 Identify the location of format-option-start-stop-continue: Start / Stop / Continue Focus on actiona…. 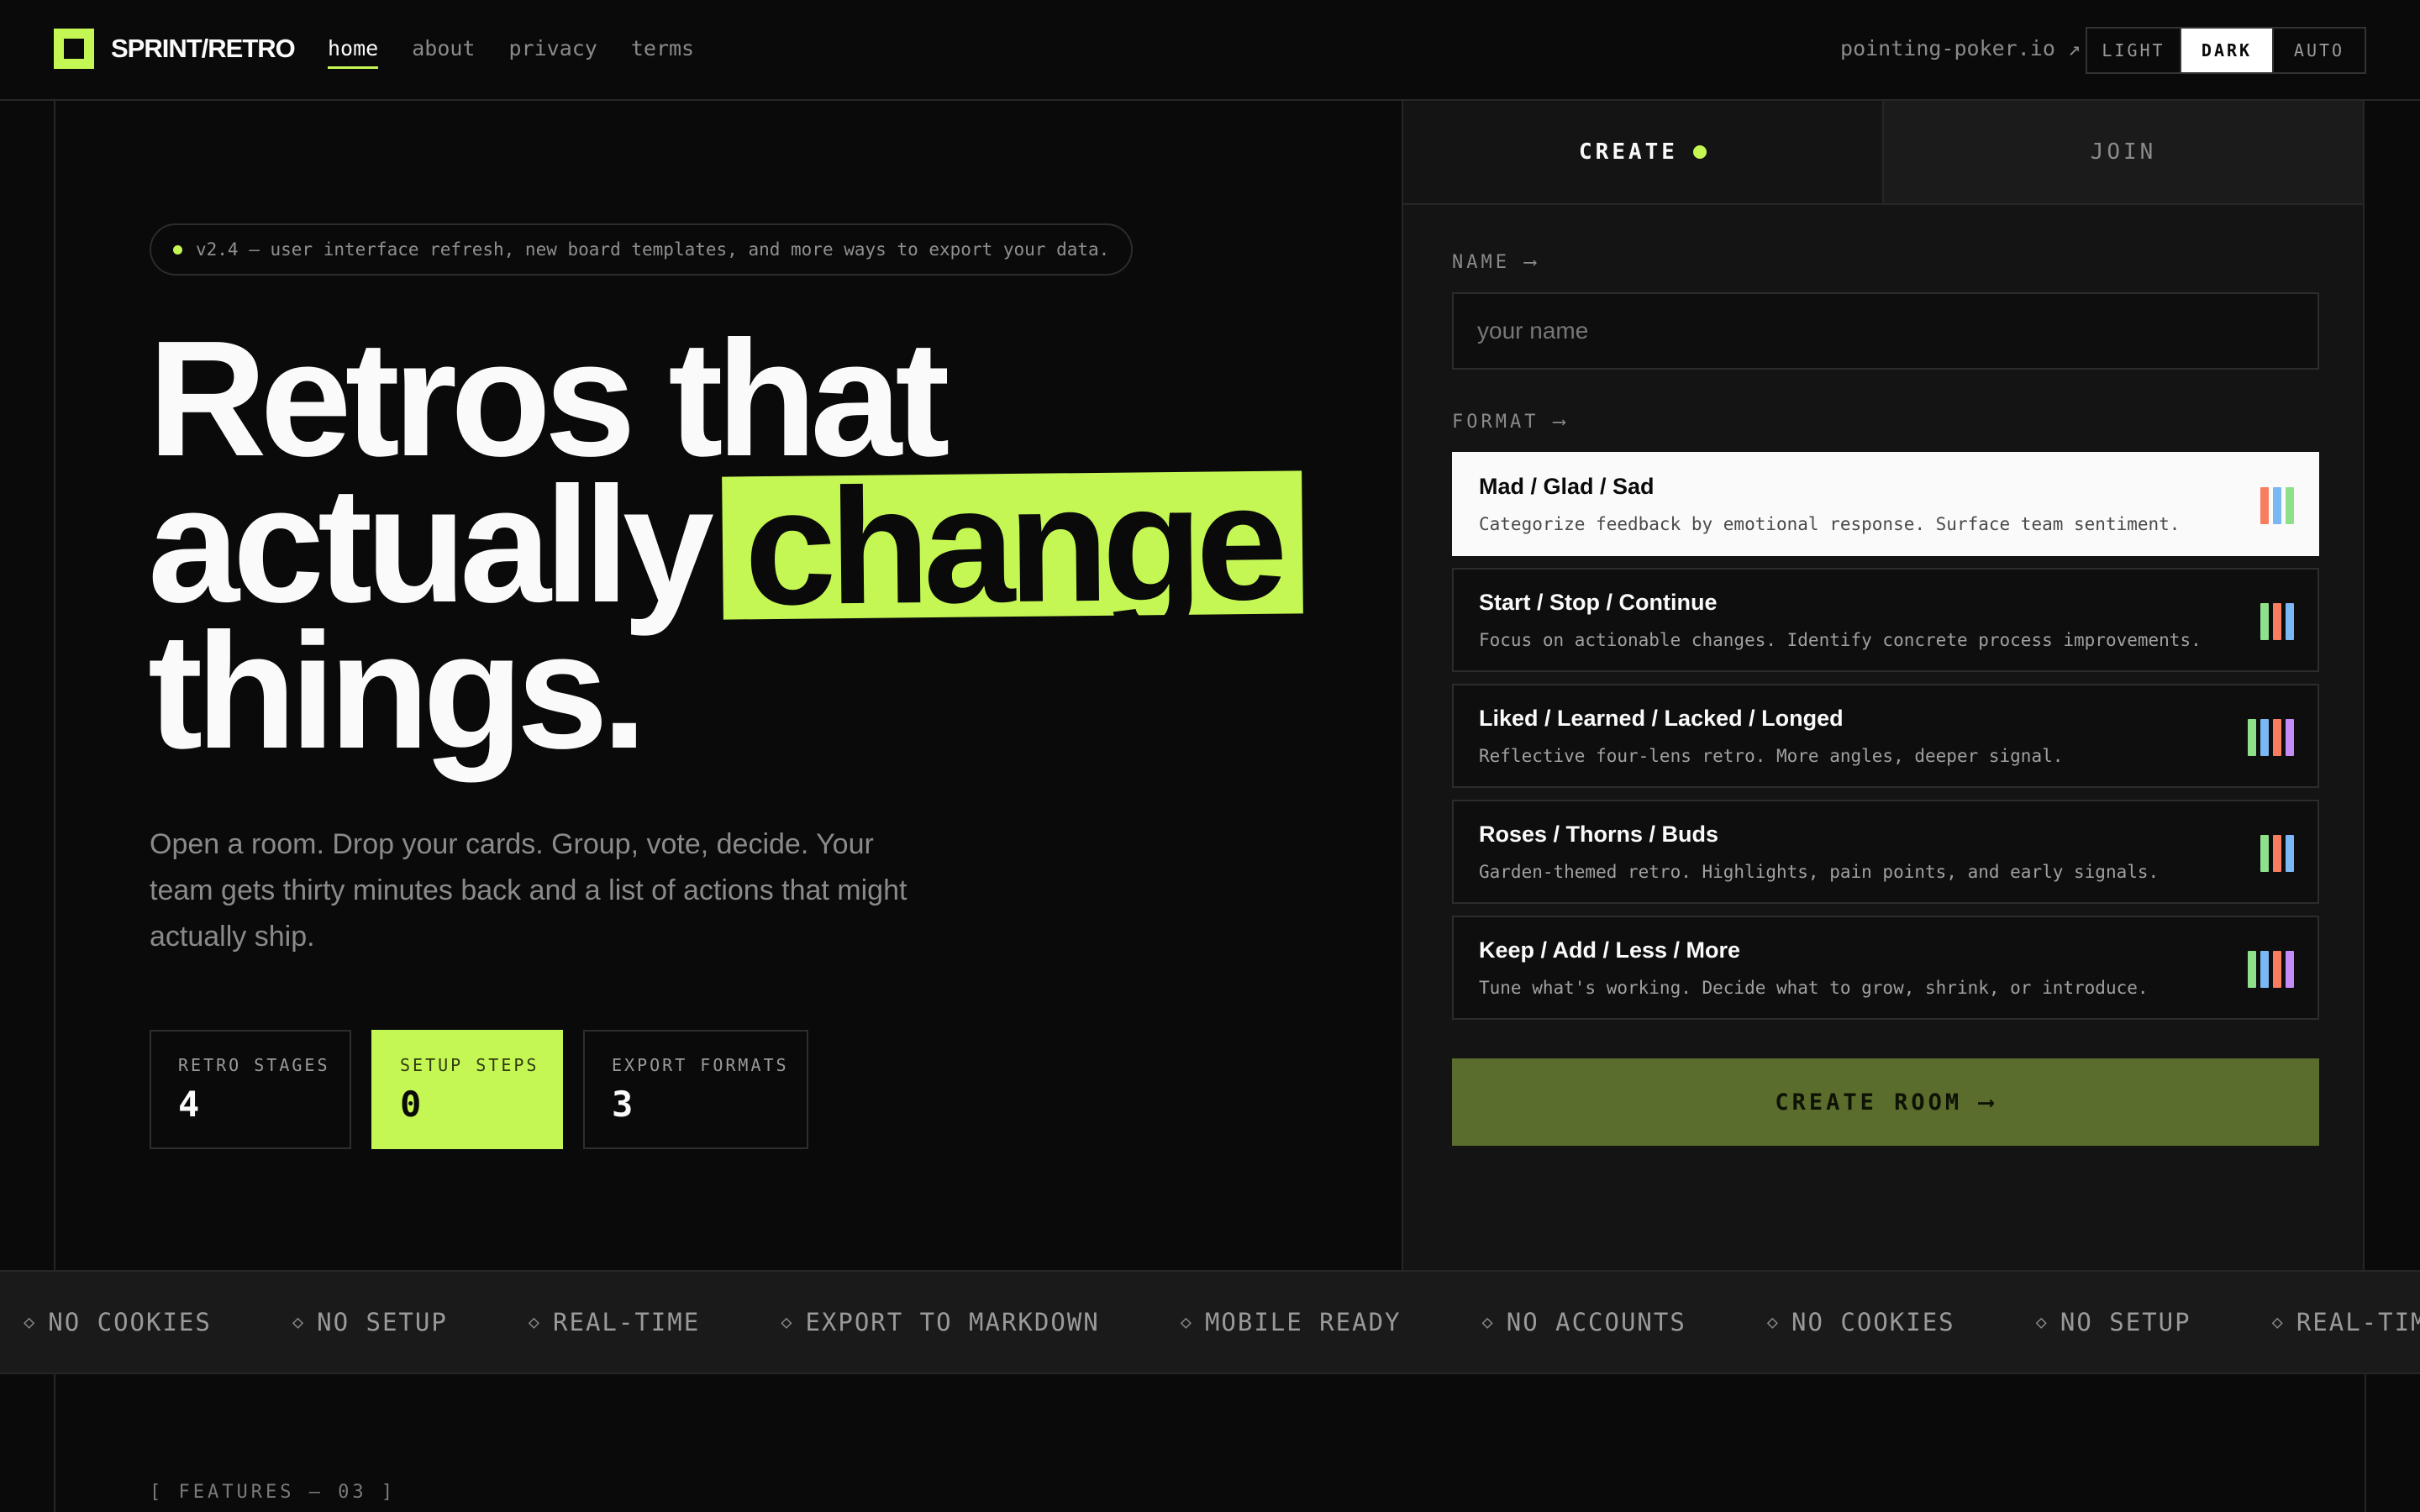
(1885, 620).